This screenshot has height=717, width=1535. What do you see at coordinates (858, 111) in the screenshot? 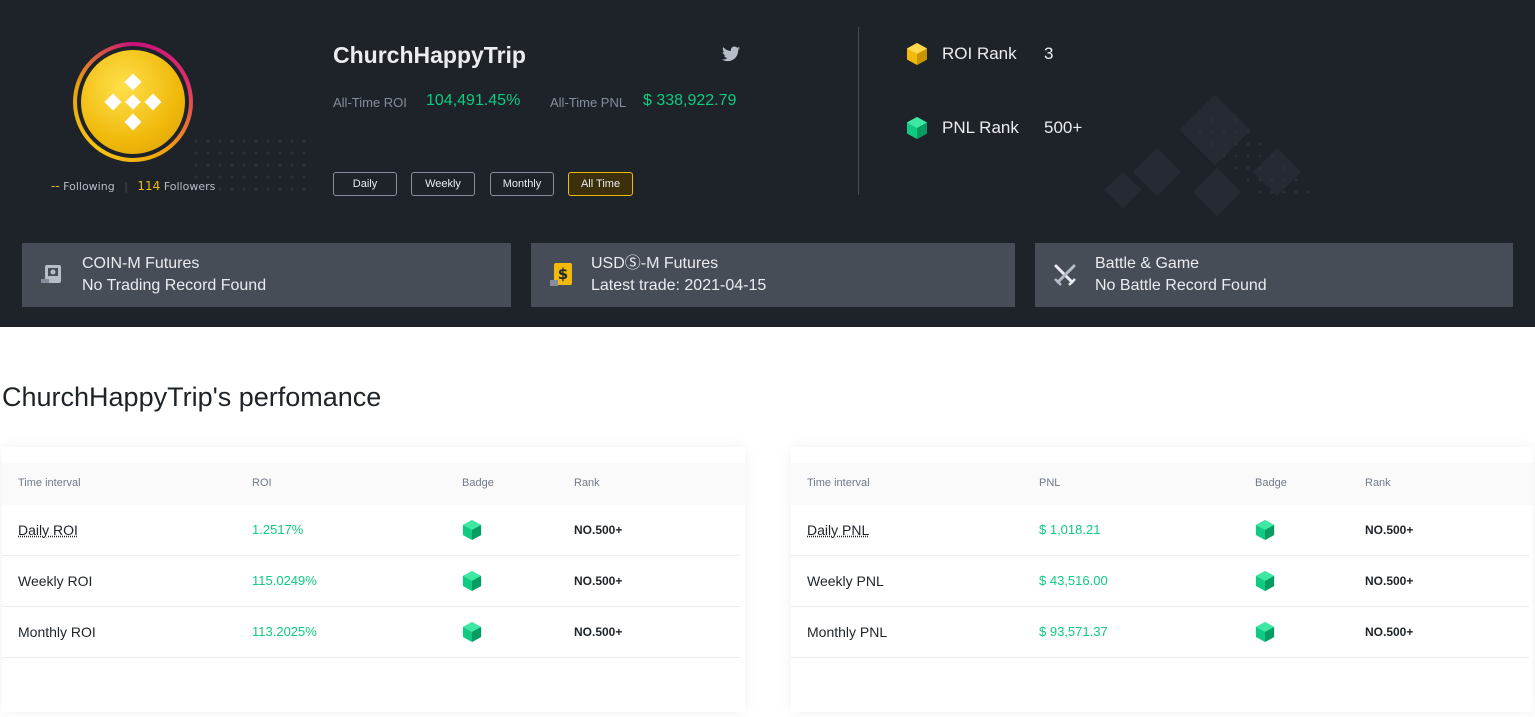
I see `vertical-divider` at bounding box center [858, 111].